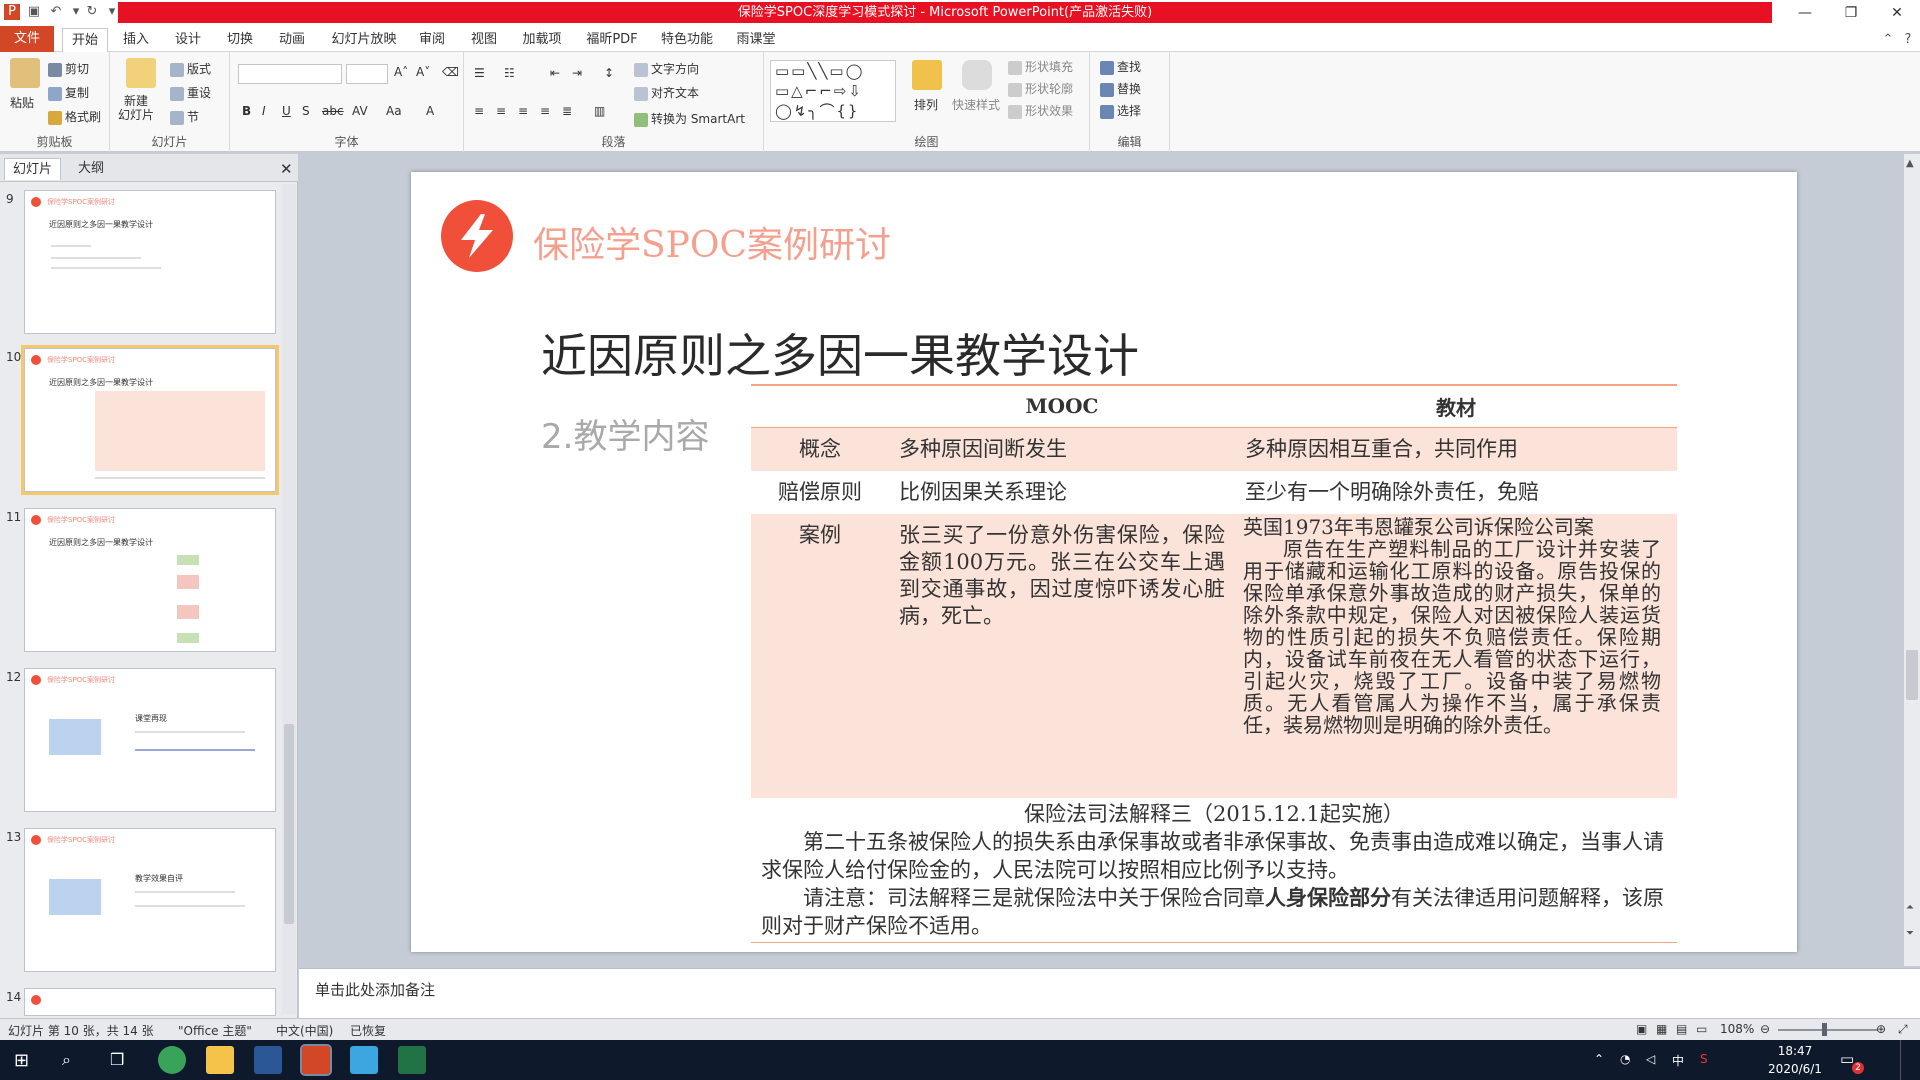 The width and height of the screenshot is (1920, 1080). Describe the element at coordinates (1888, 40) in the screenshot. I see `collapse-ribbon-icon: ⌃` at that location.